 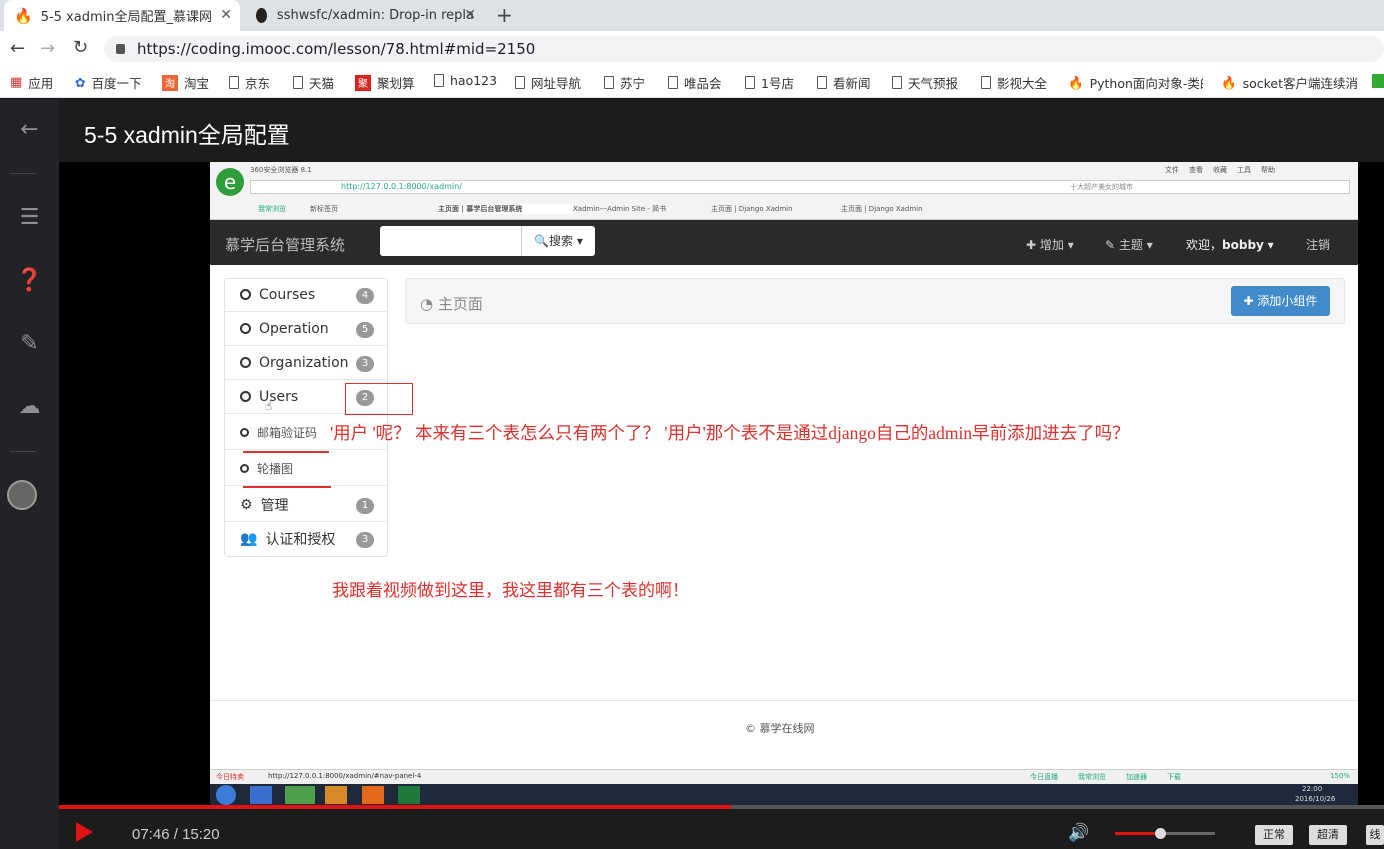 What do you see at coordinates (313, 82) in the screenshot?
I see `bookmark-tmall: 天猫` at bounding box center [313, 82].